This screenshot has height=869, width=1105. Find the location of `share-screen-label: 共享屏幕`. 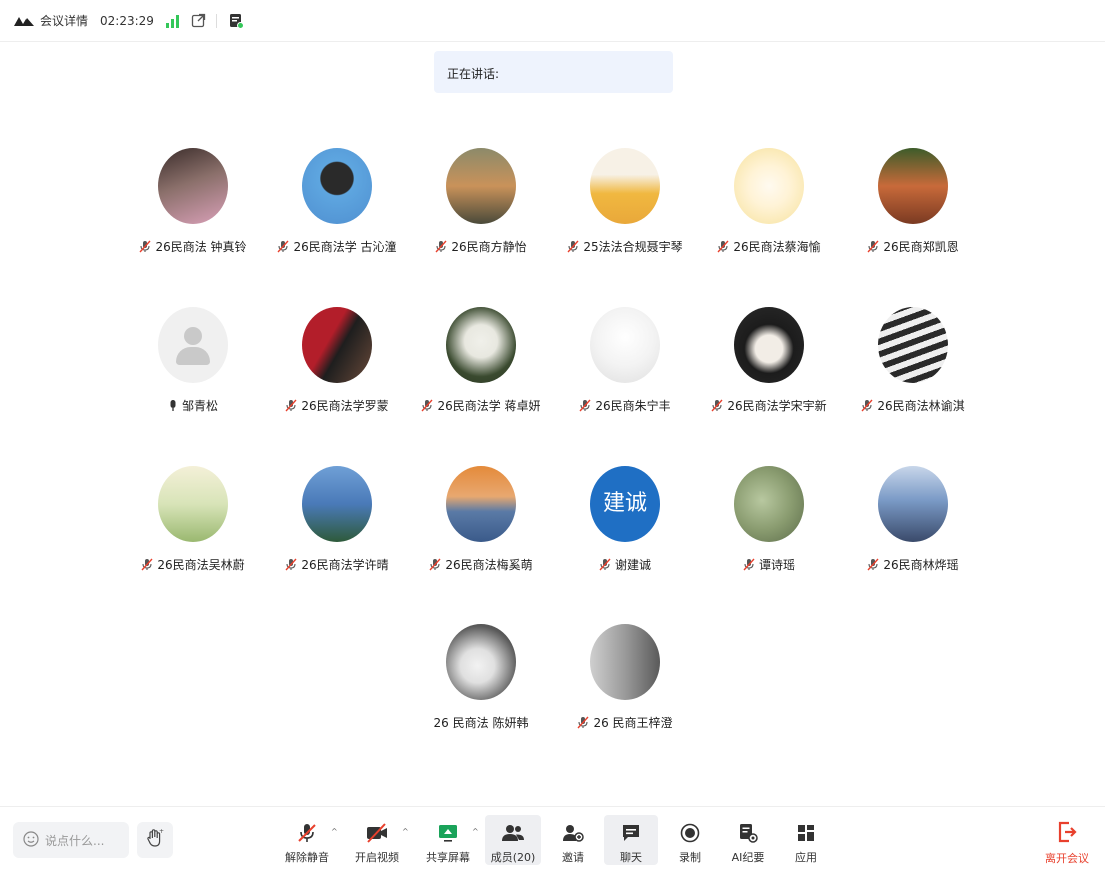

share-screen-label: 共享屏幕 is located at coordinates (448, 857).